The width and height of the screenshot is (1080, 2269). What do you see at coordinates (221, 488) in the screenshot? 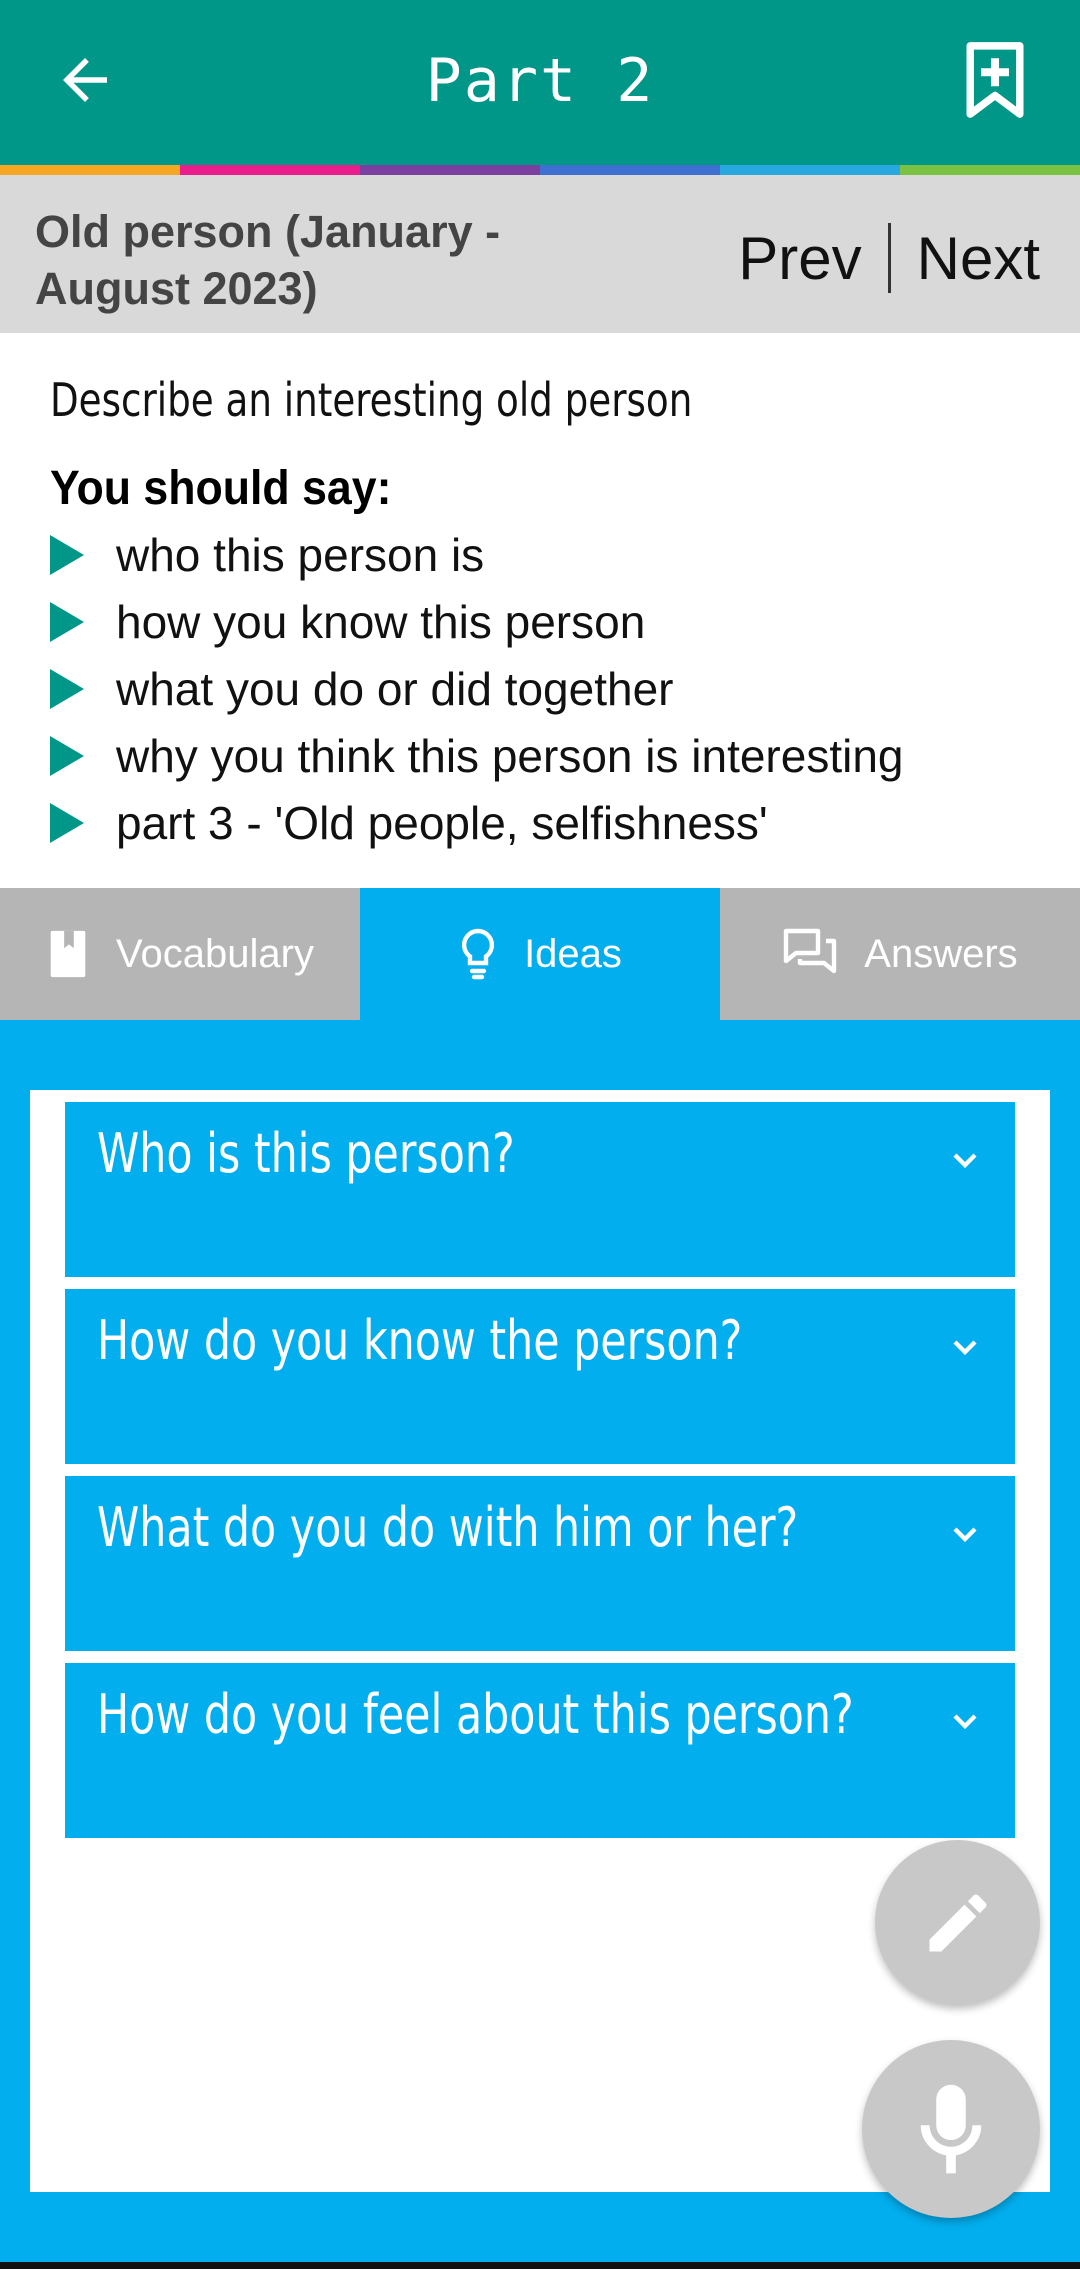
I see `should-say-heading: You should say:` at bounding box center [221, 488].